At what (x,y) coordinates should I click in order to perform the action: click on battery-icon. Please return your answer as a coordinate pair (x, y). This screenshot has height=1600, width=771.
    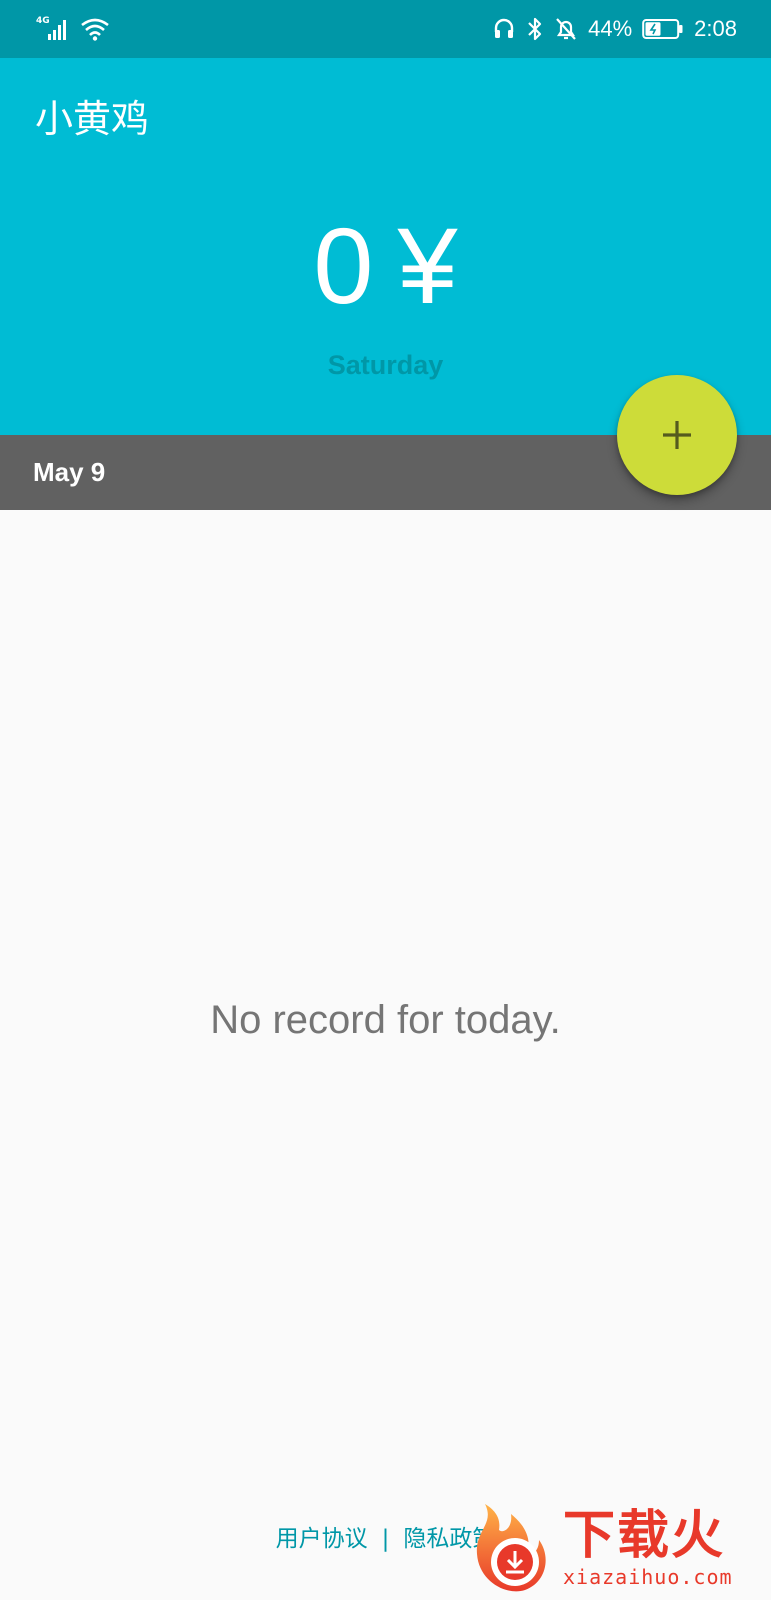
    Looking at the image, I should click on (662, 29).